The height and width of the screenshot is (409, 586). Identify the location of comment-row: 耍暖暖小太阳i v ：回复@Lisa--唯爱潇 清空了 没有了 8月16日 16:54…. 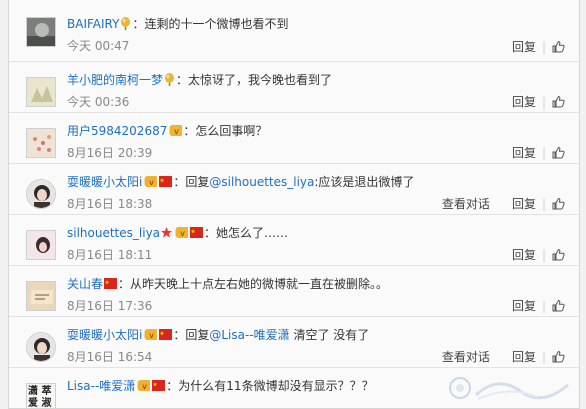
(294, 342).